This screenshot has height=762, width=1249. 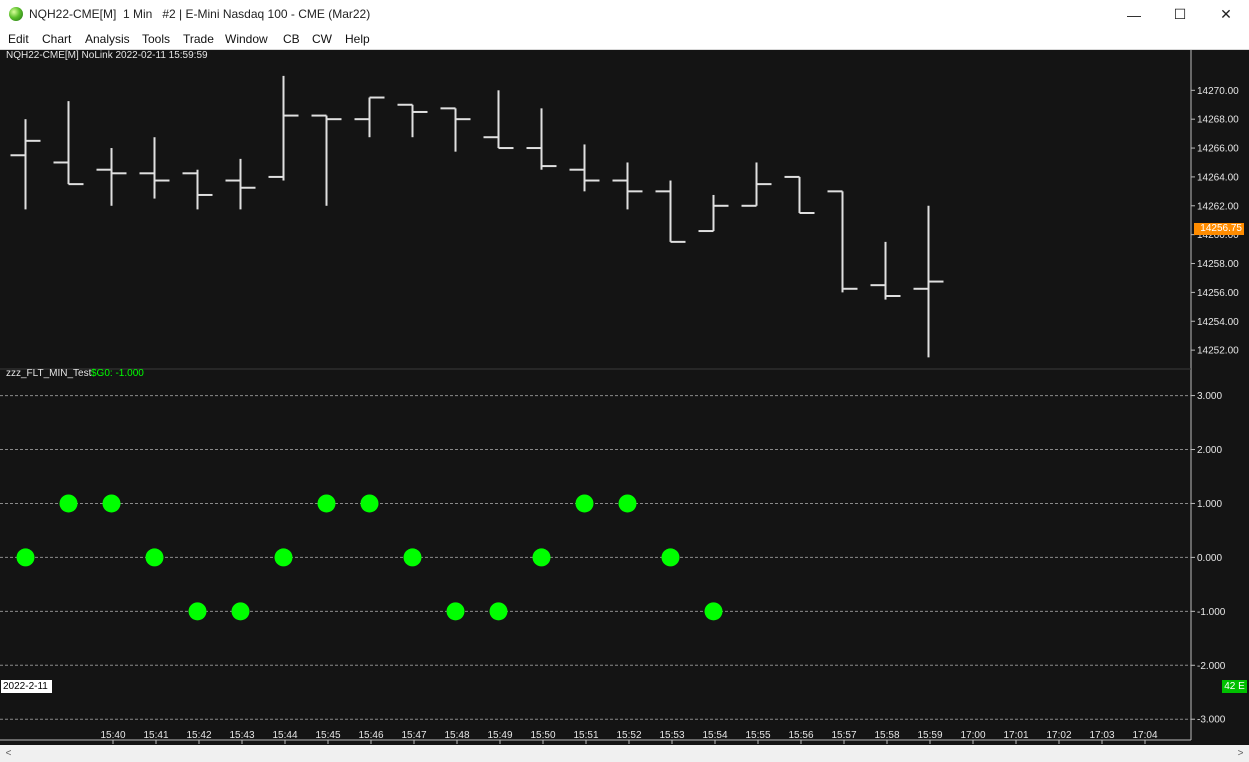 I want to click on menu-help: Help, so click(x=357, y=39).